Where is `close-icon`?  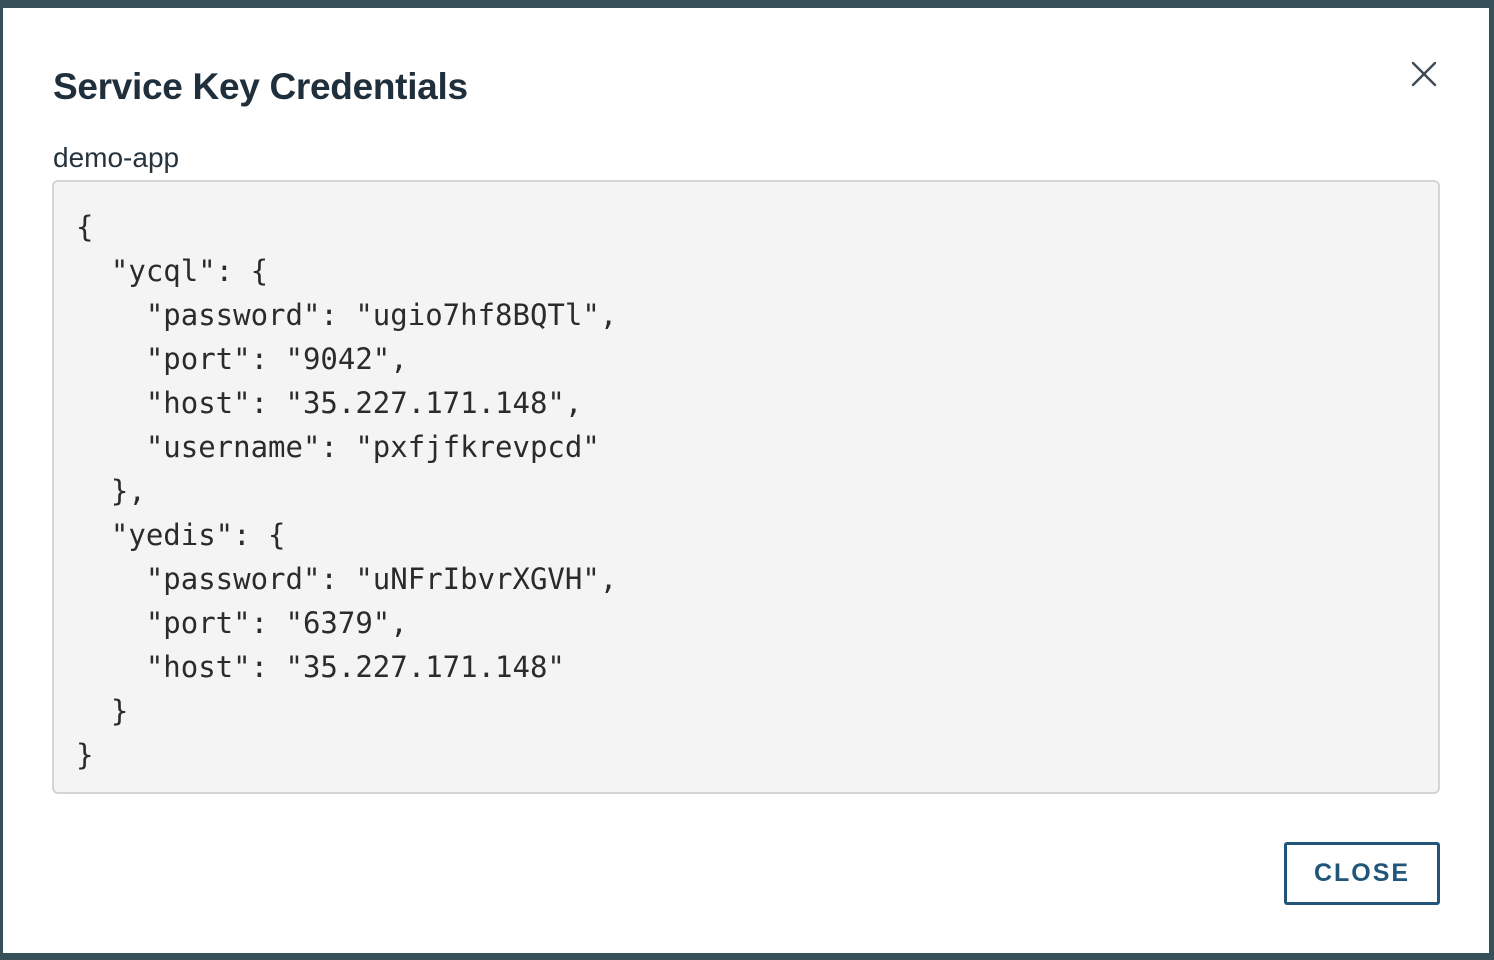
close-icon is located at coordinates (1424, 74).